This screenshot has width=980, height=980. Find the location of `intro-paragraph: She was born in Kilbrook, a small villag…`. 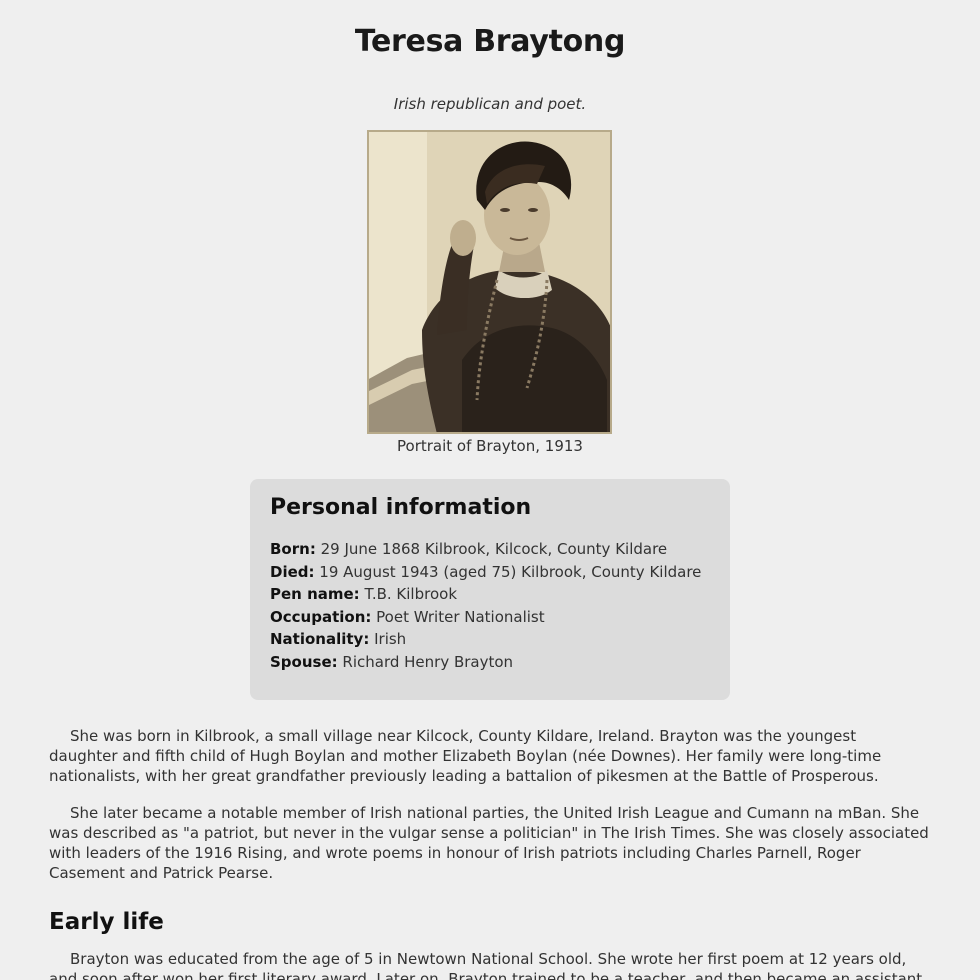

intro-paragraph: She was born in Kilbrook, a small villag… is located at coordinates (465, 756).